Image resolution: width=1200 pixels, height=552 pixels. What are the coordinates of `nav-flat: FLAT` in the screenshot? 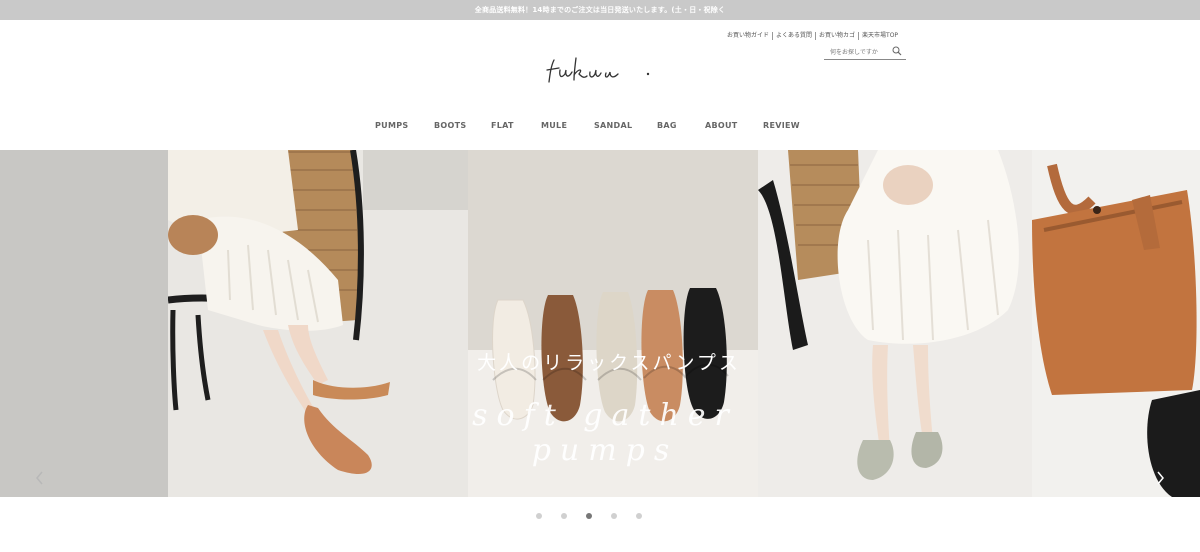 It's located at (502, 125).